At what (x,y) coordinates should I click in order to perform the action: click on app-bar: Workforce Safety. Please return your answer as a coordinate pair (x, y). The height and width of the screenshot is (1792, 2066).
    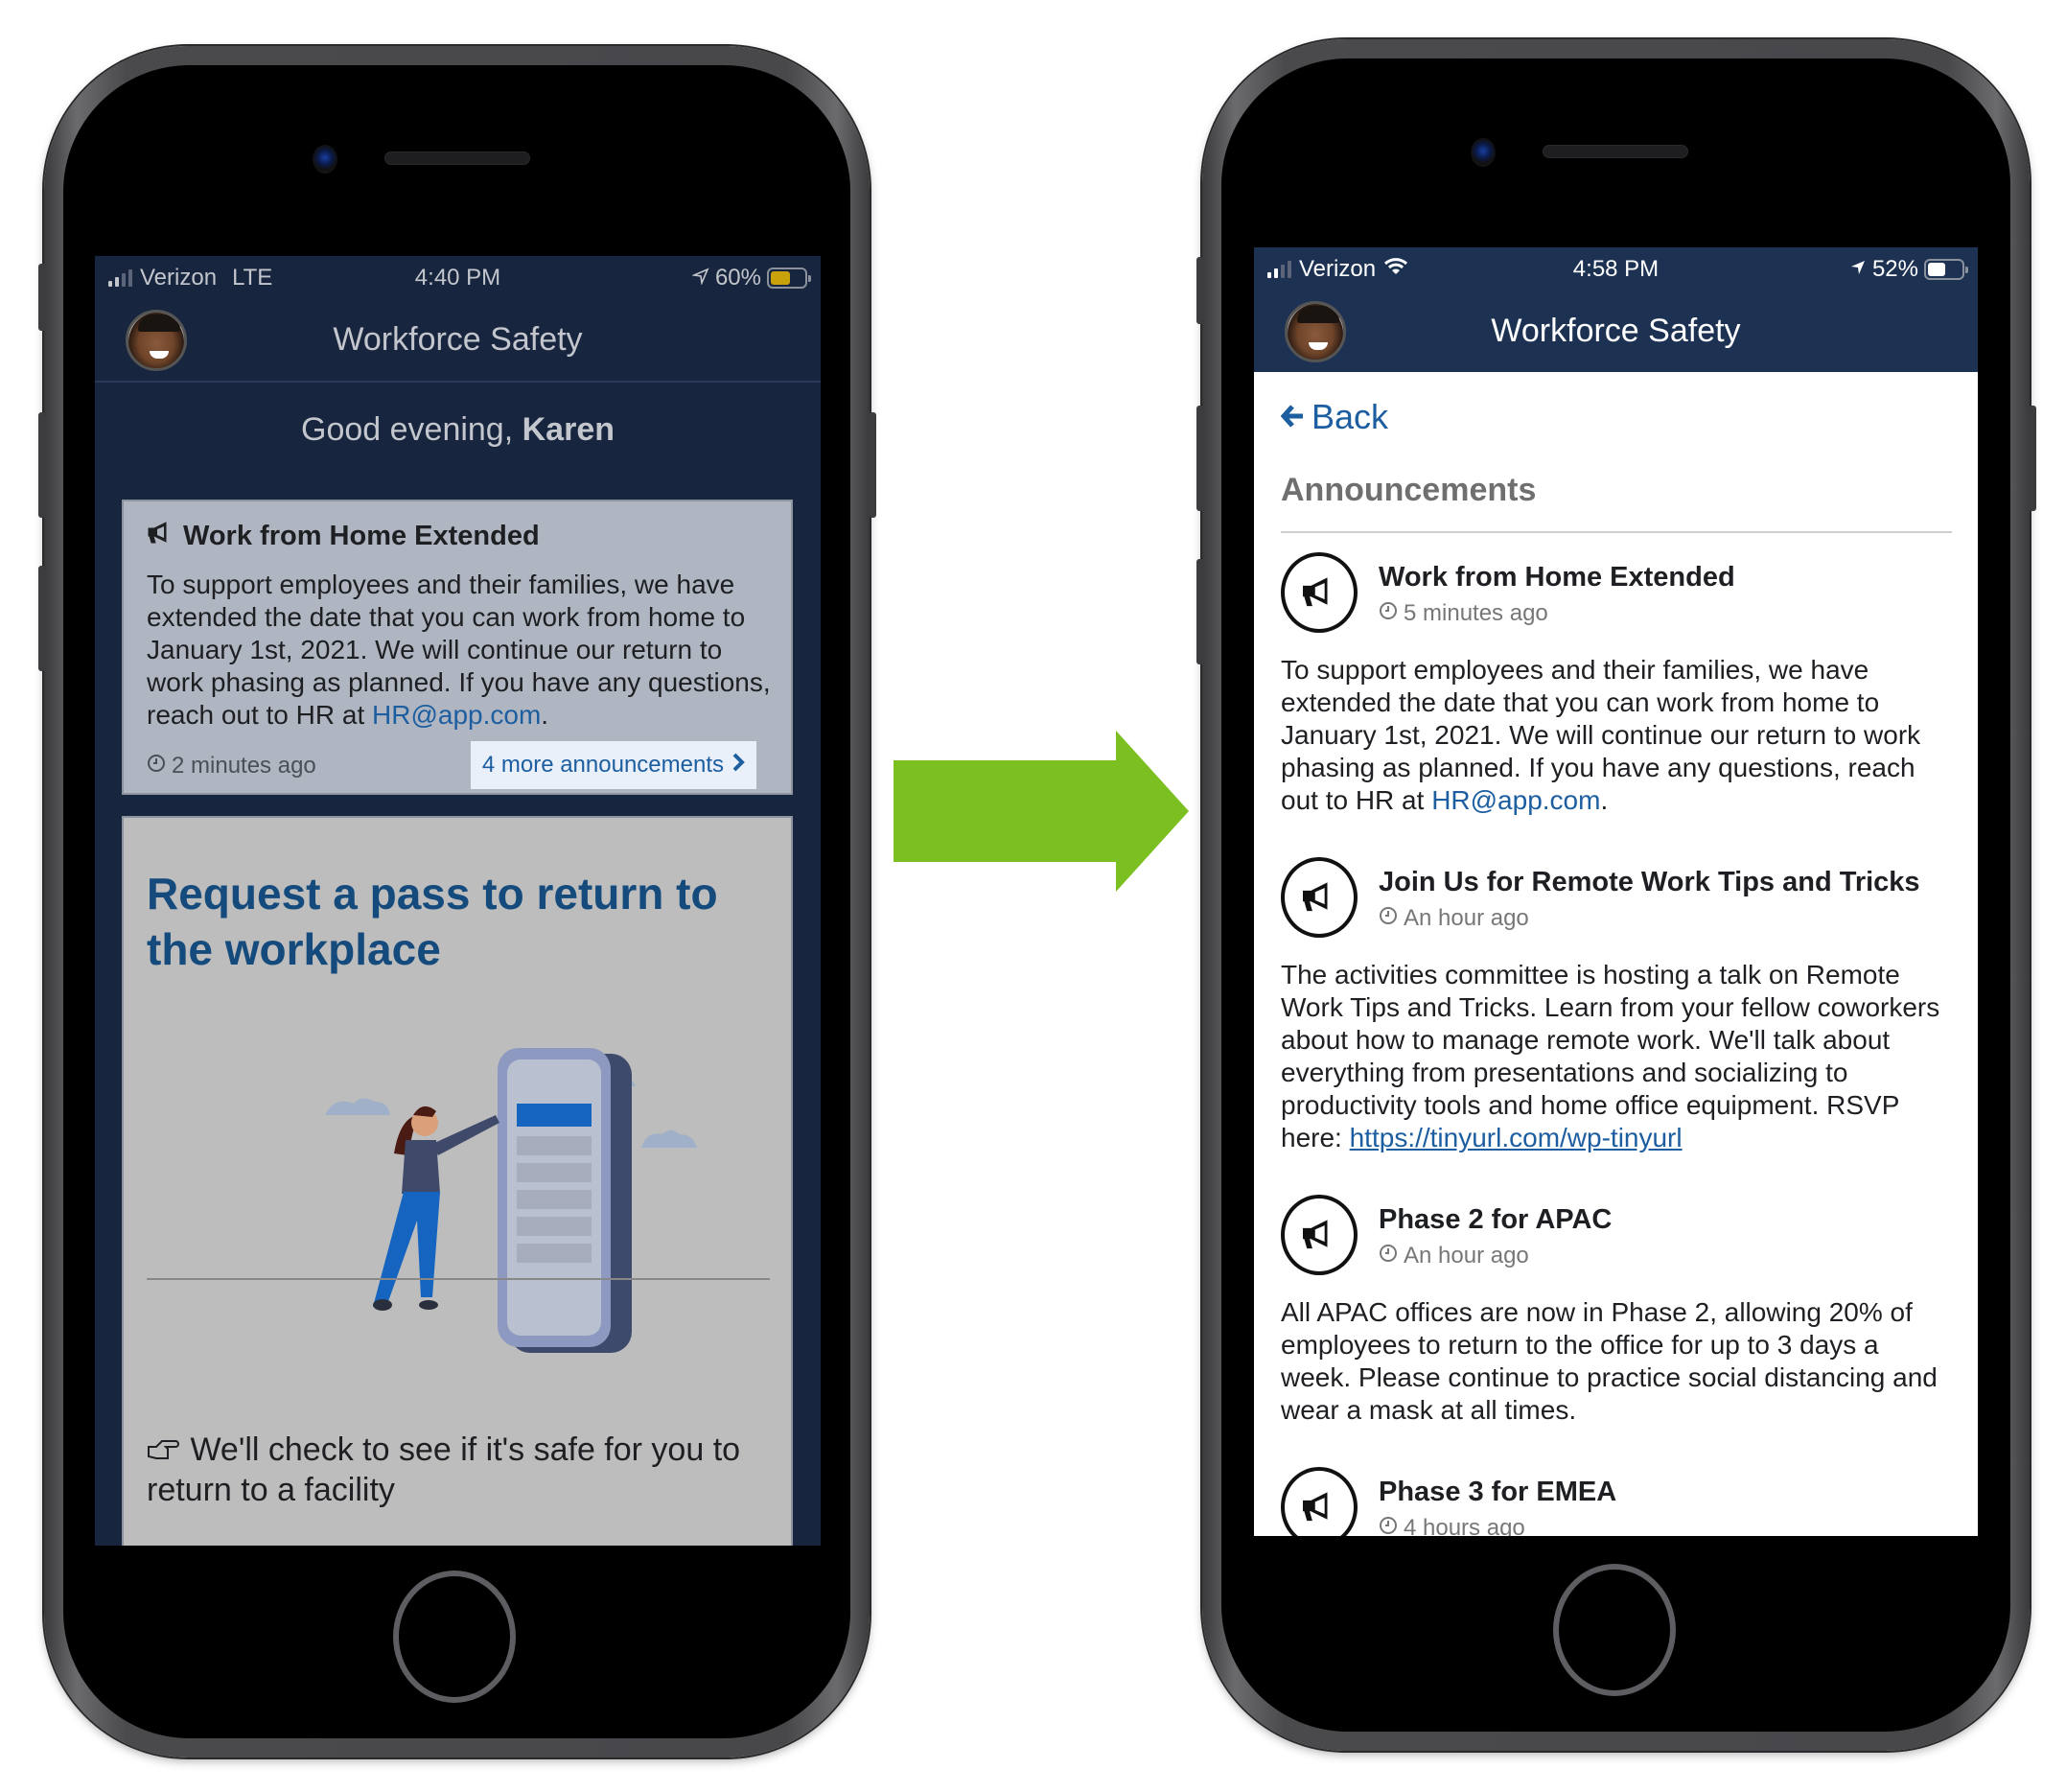
    Looking at the image, I should click on (1616, 331).